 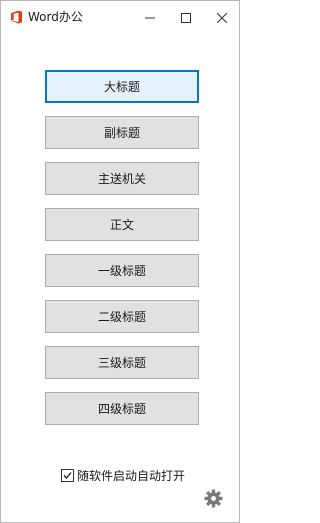 I want to click on minimize-icon, so click(x=150, y=17).